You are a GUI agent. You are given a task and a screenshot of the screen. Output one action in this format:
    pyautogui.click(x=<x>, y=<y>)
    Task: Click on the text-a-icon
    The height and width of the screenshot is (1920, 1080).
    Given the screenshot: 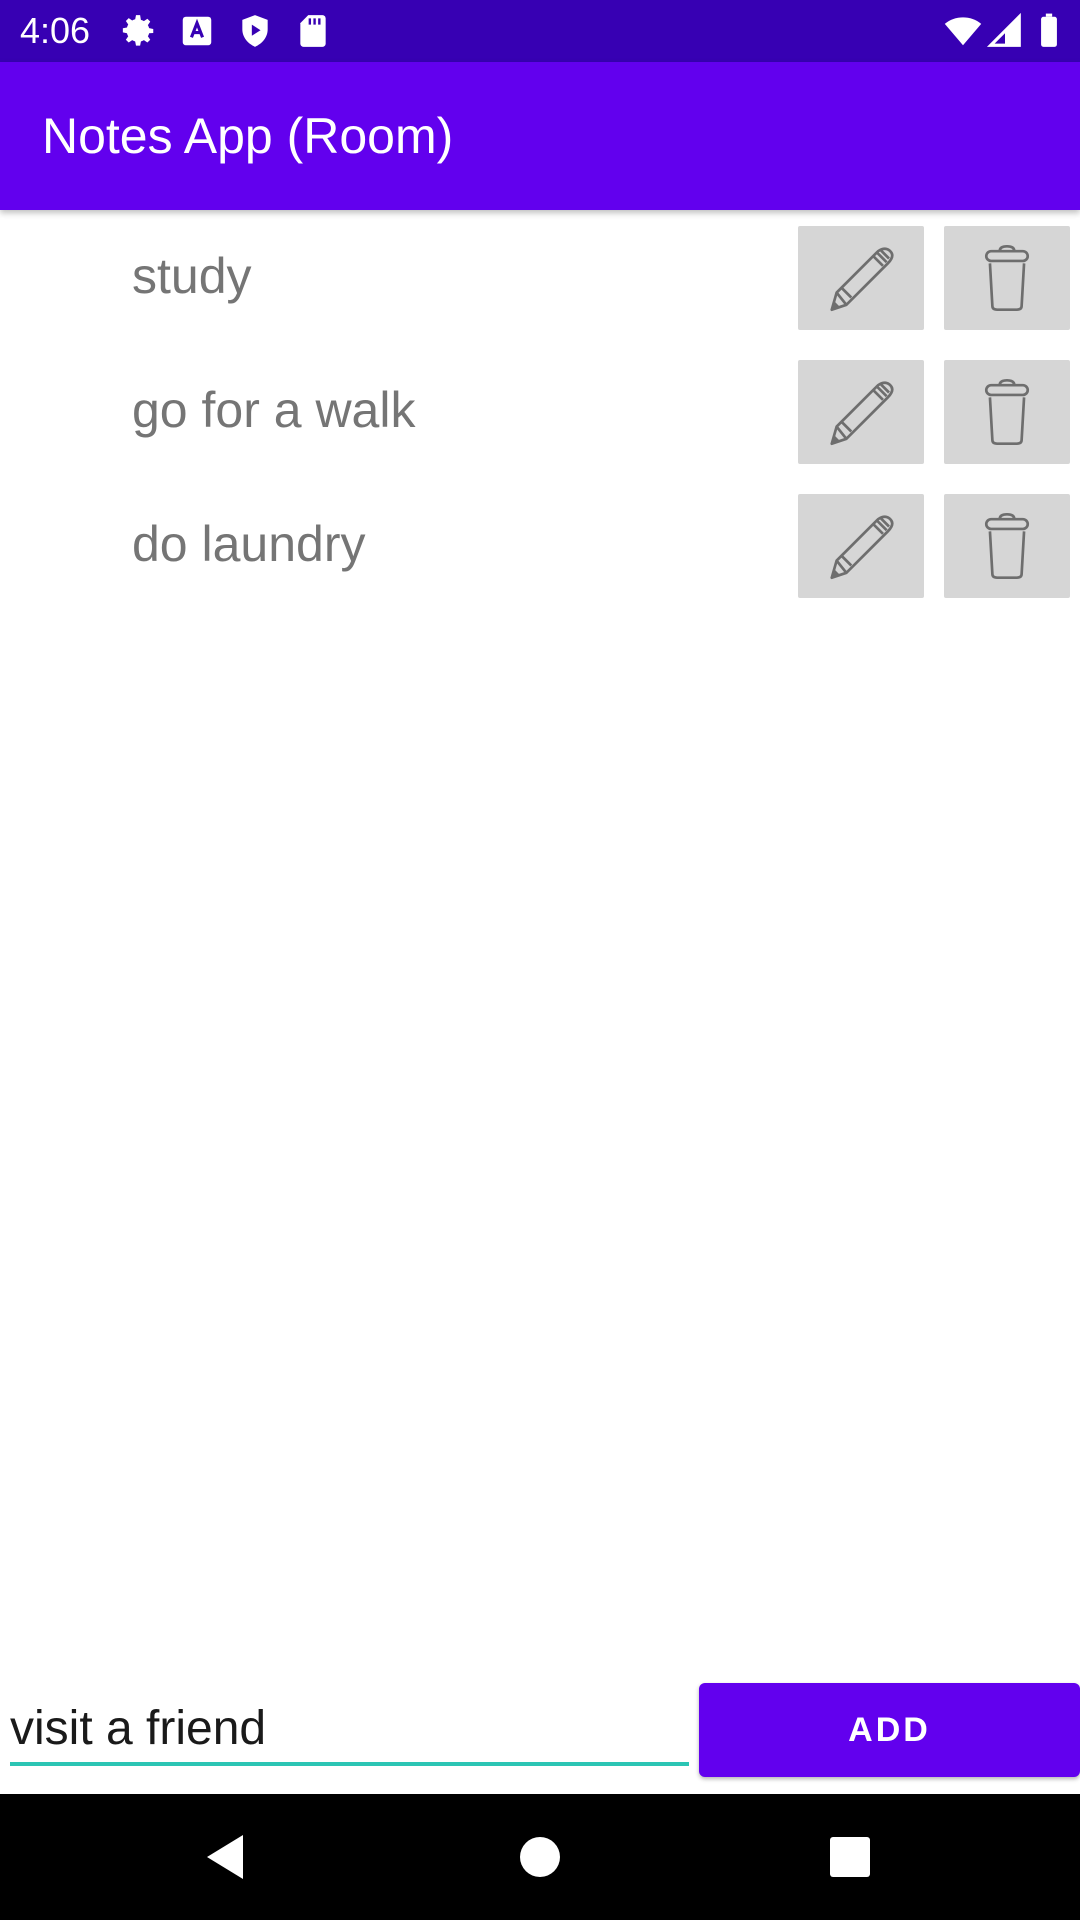 What is the action you would take?
    pyautogui.click(x=197, y=31)
    